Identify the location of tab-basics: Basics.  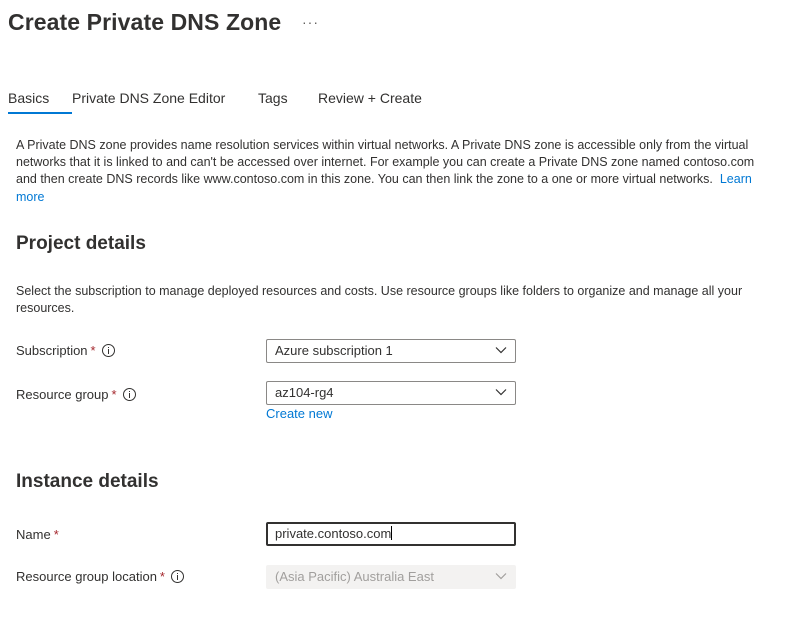
(40, 102).